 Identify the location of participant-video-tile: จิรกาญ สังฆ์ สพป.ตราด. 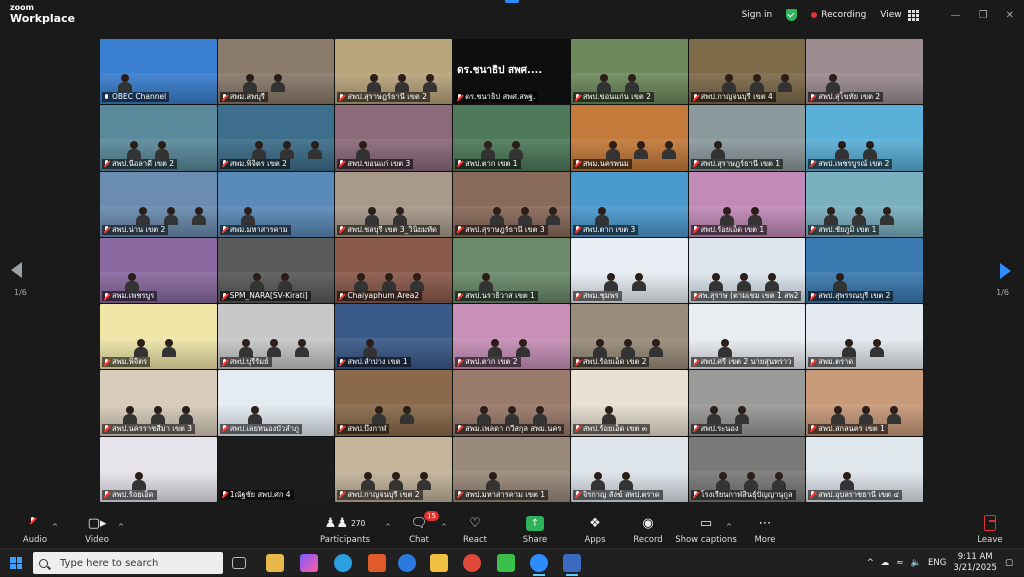
(629, 469).